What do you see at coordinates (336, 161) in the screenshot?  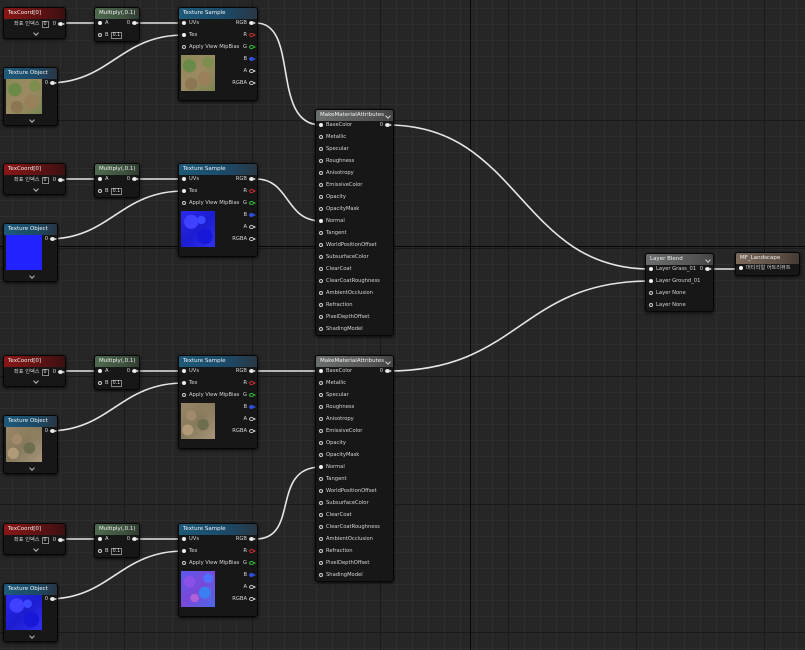 I see `input-pin-row: Roughness` at bounding box center [336, 161].